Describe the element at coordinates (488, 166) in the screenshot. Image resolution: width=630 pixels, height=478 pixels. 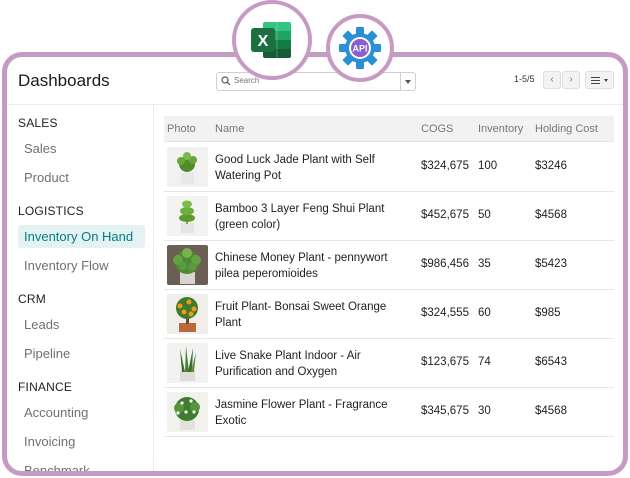
I see `inventory-value: 100` at that location.